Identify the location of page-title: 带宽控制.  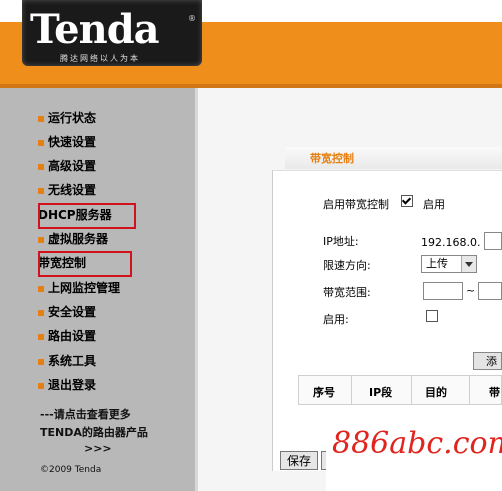
(332, 158).